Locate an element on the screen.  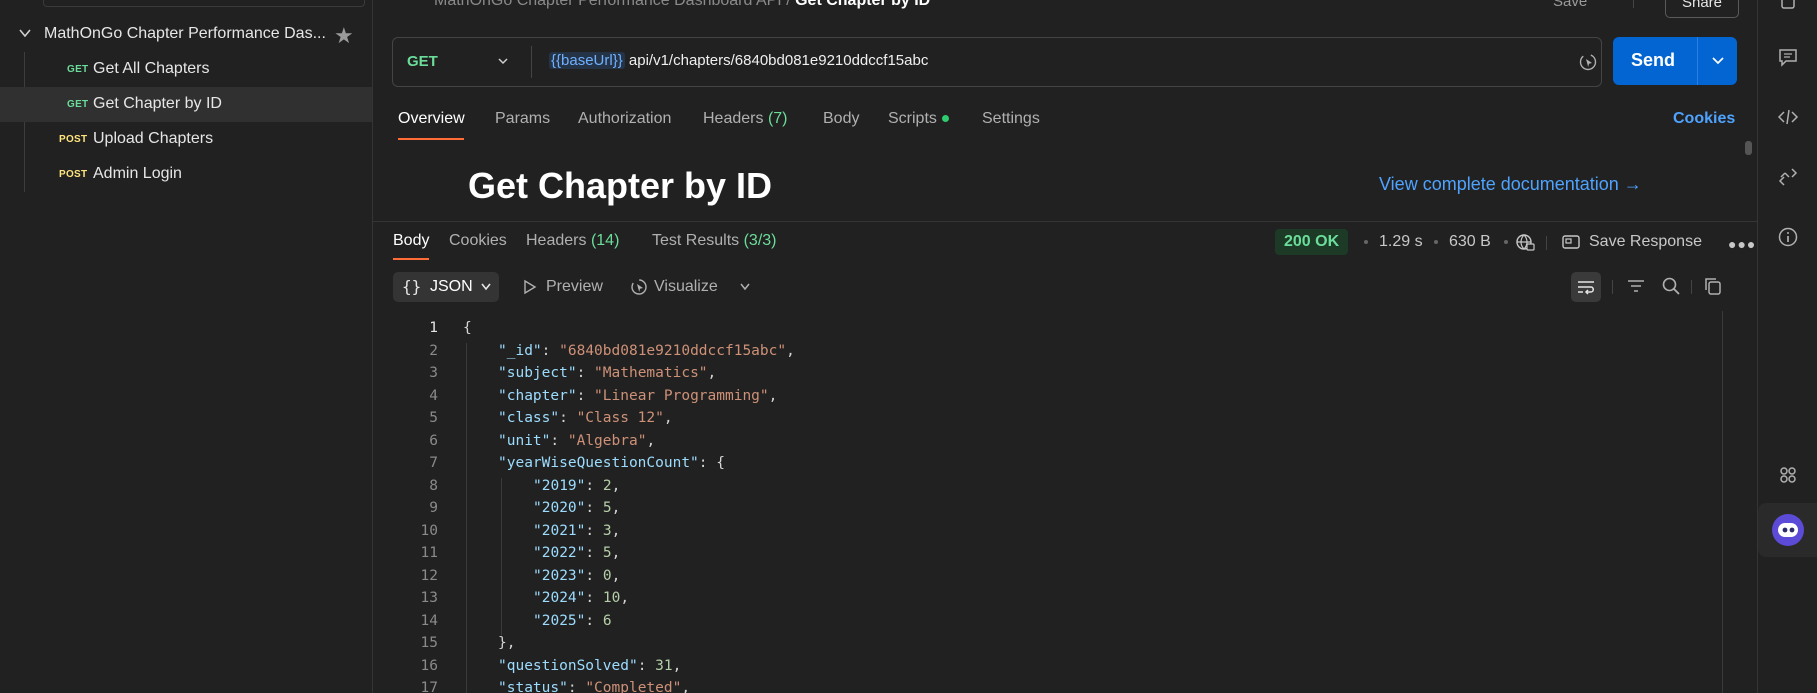
request-method: POST is located at coordinates (73, 139).